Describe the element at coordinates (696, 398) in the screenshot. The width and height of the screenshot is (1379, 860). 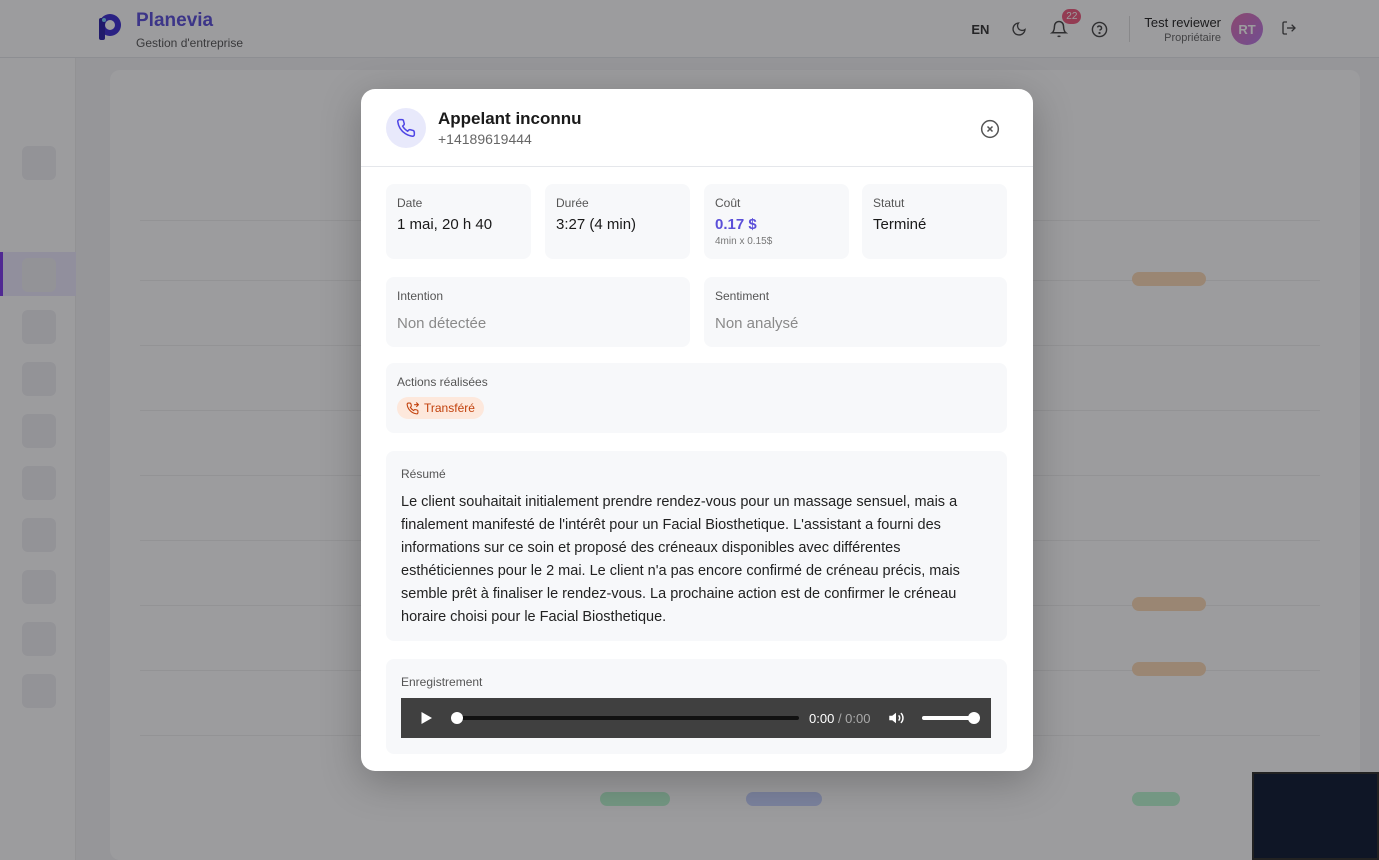
I see `actions-card: Actions réalisées Transféré` at that location.